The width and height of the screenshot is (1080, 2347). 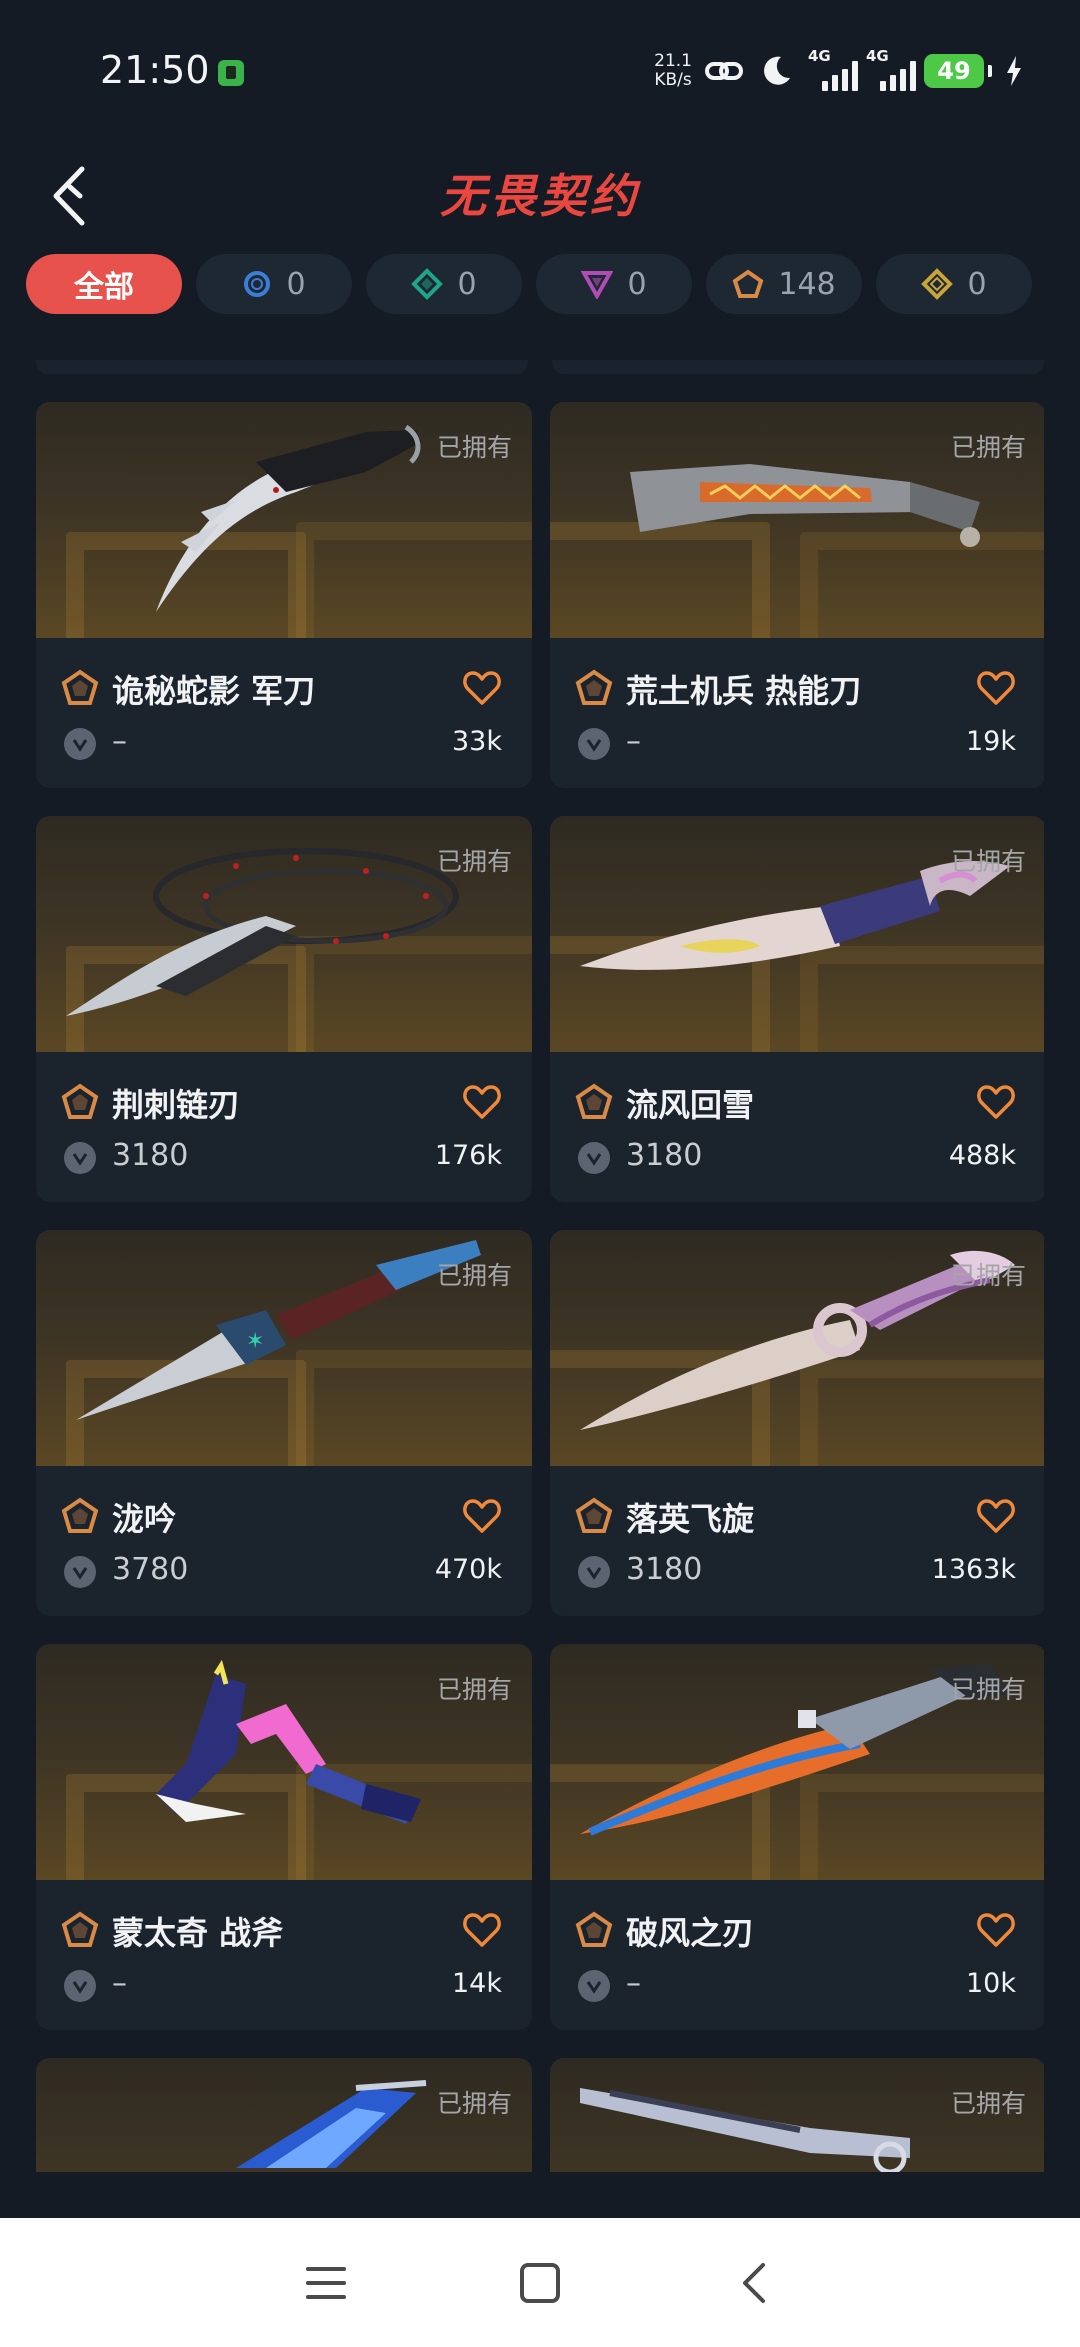 I want to click on skin-info: 荆刺链刃 3180 176k, so click(x=284, y=1127).